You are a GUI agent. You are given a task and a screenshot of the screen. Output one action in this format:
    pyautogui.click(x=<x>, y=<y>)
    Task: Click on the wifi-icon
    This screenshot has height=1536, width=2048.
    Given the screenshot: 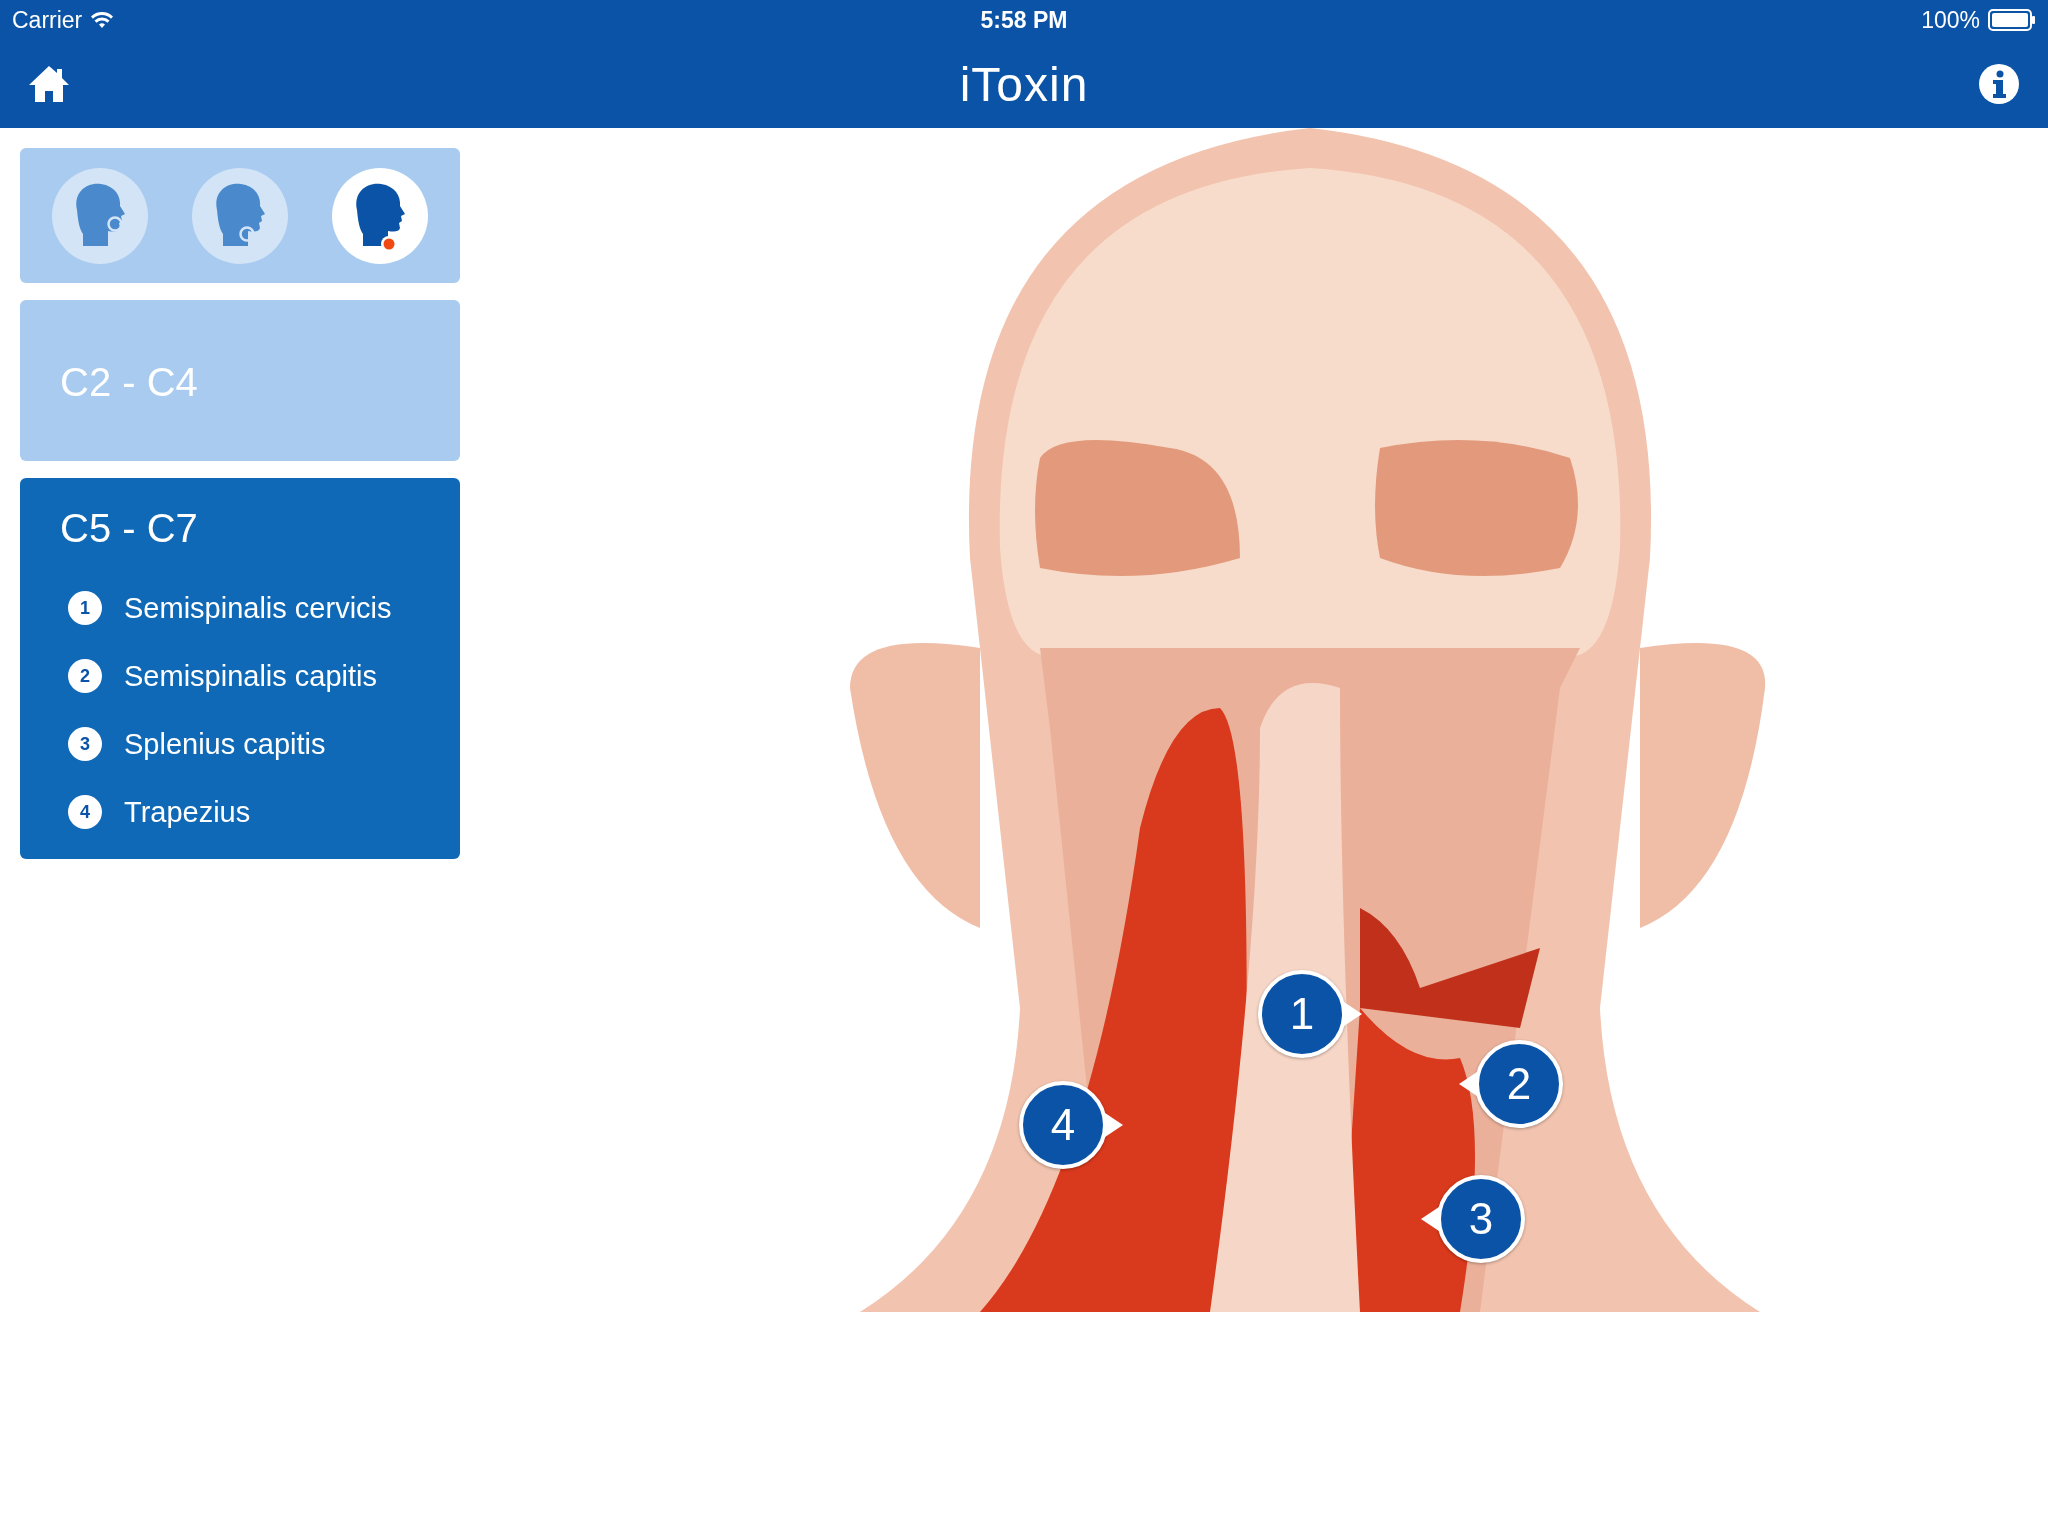 What is the action you would take?
    pyautogui.click(x=102, y=20)
    